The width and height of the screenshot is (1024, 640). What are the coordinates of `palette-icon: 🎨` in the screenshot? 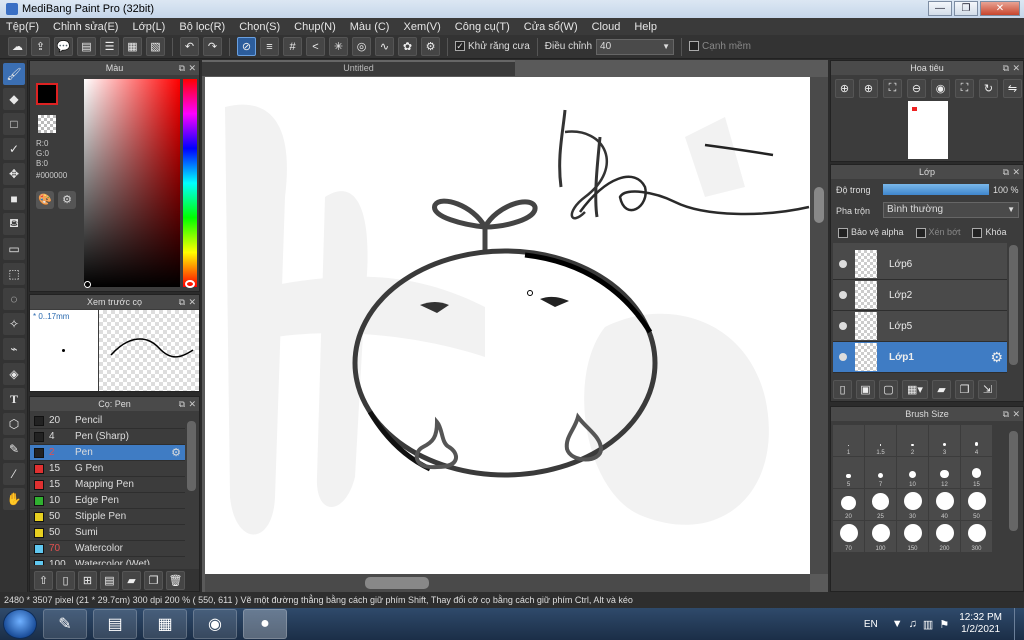 It's located at (45, 200).